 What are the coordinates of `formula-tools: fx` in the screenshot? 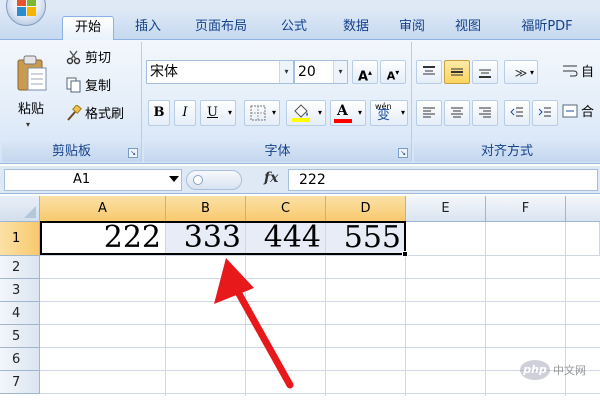 It's located at (236, 180).